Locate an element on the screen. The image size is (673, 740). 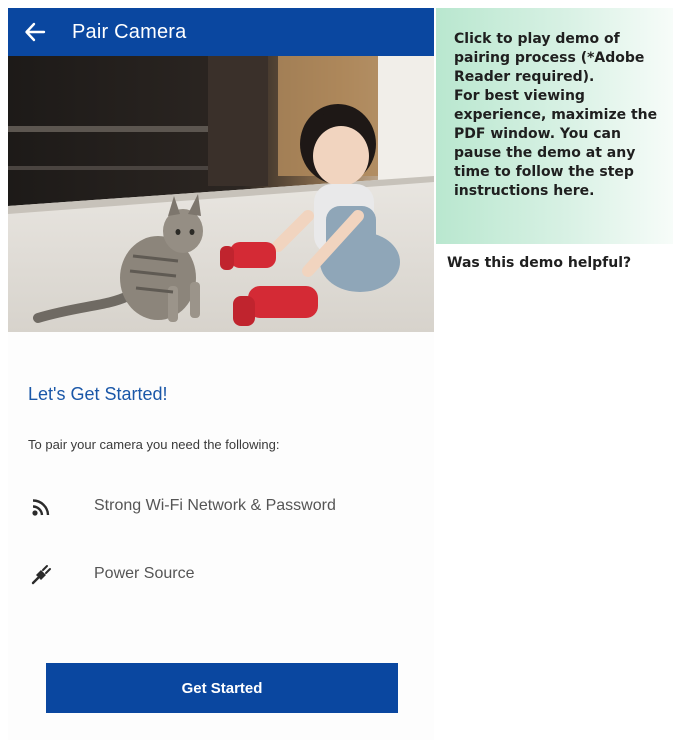
feedback-question: Was this demo helpful? is located at coordinates (539, 263).